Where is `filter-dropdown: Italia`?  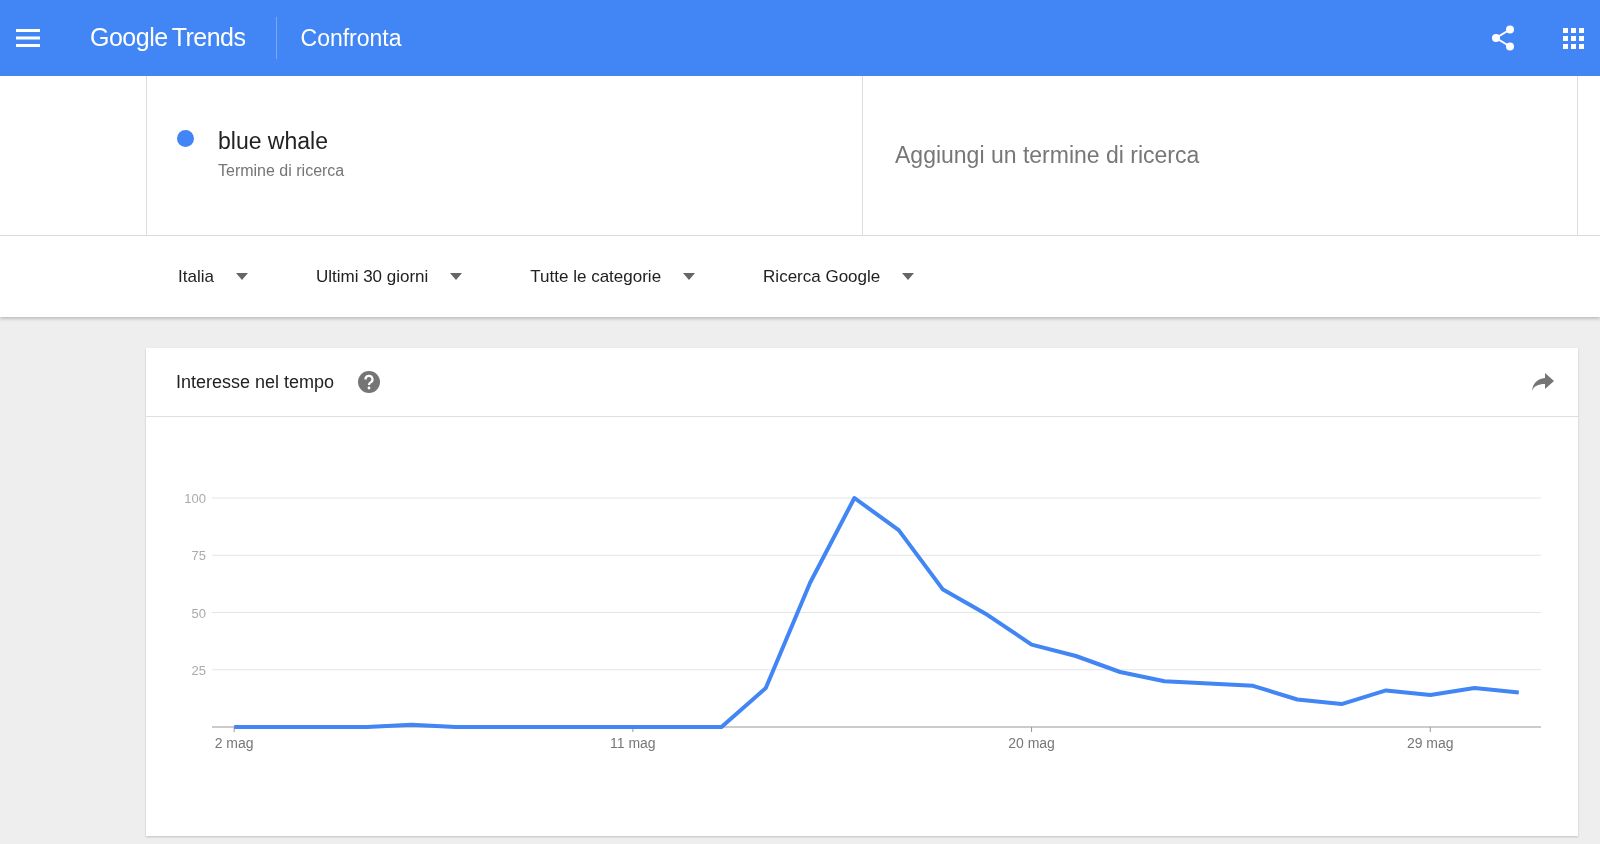 filter-dropdown: Italia is located at coordinates (213, 276).